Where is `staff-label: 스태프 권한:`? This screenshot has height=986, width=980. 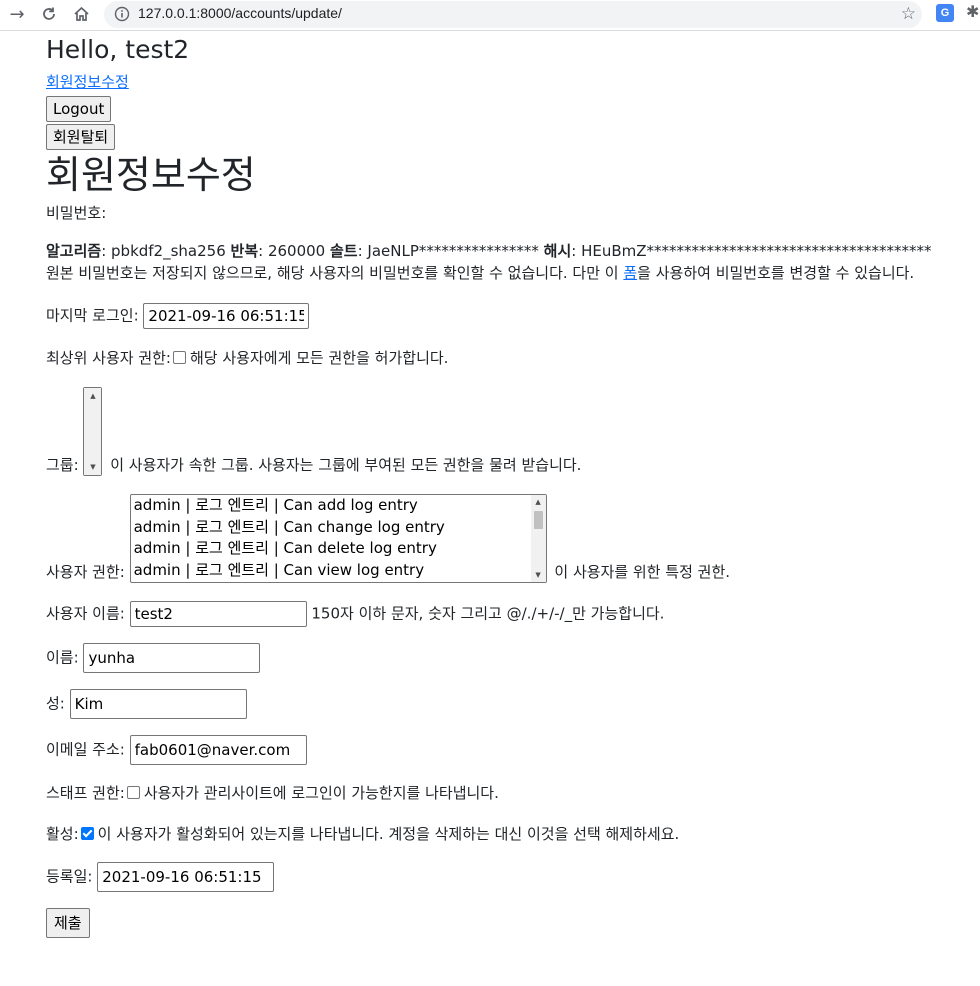
staff-label: 스태프 권한: is located at coordinates (85, 793).